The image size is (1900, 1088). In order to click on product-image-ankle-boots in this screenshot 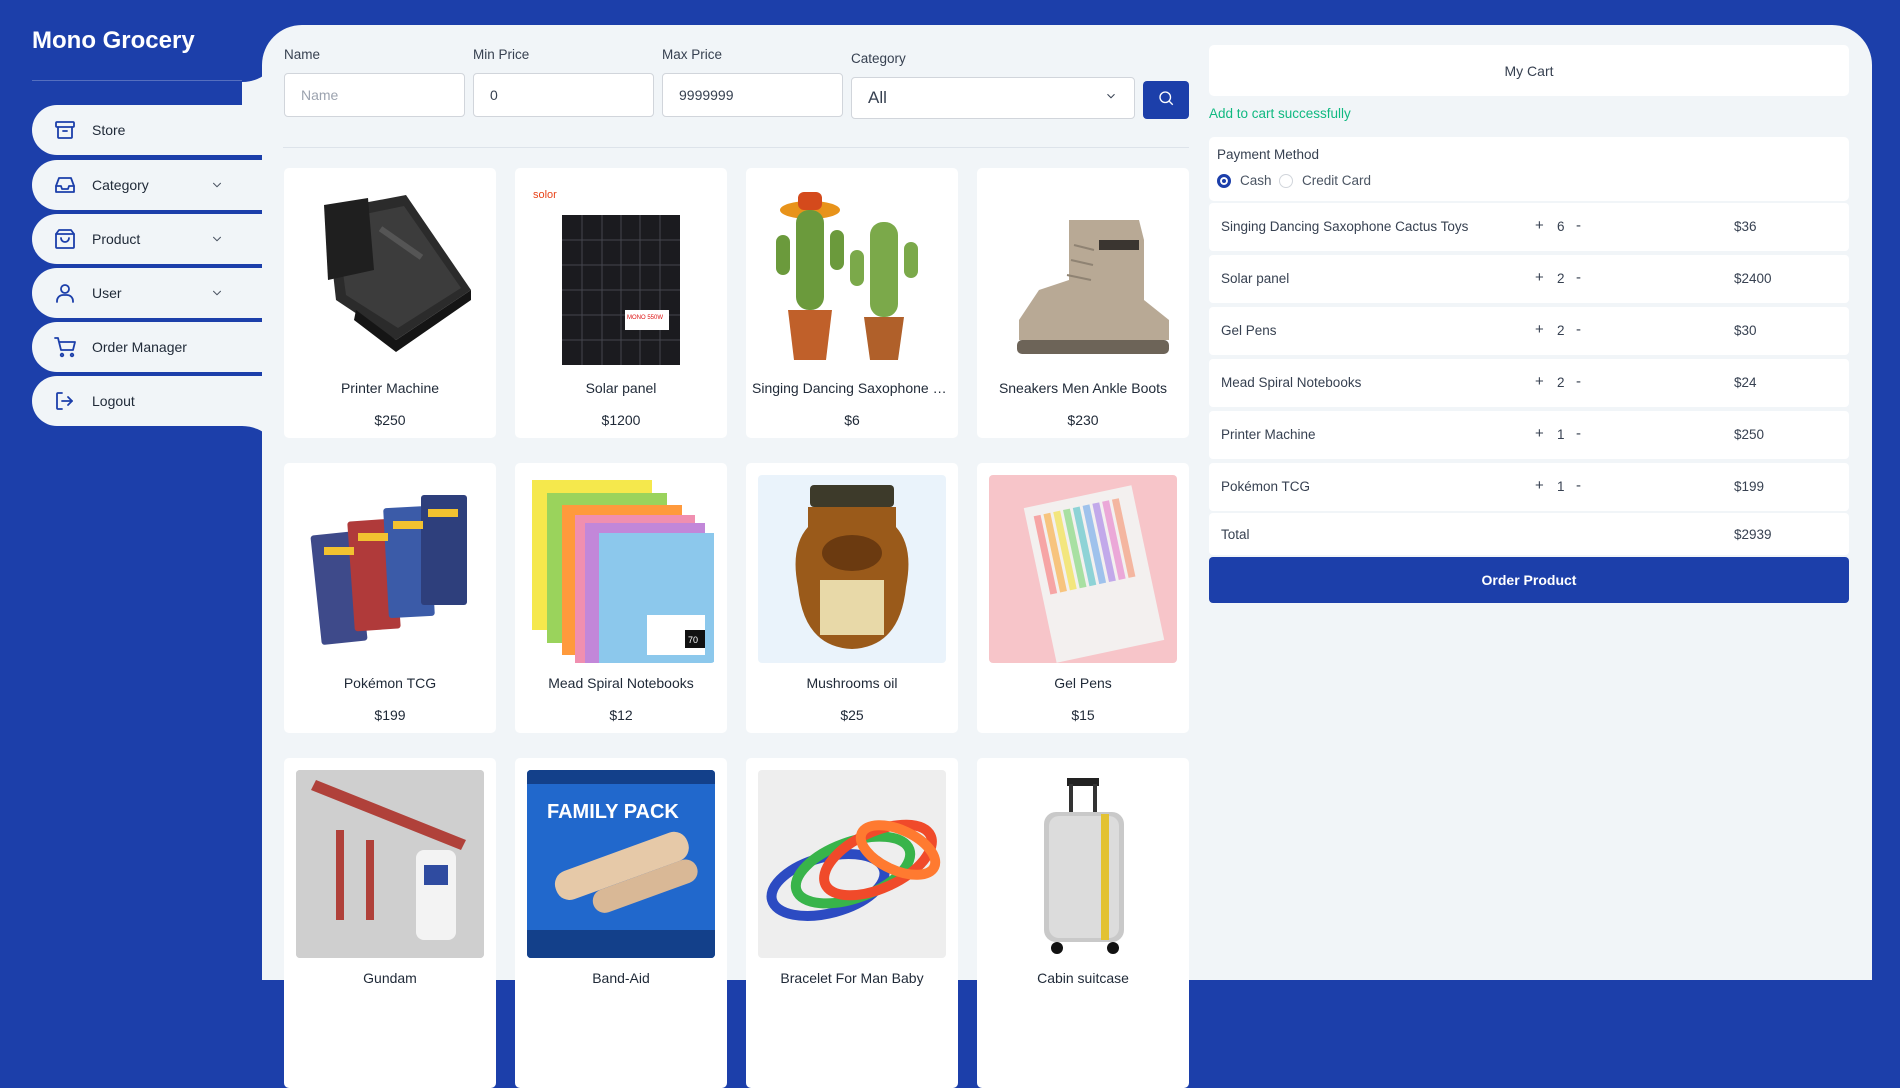, I will do `click(1083, 274)`.